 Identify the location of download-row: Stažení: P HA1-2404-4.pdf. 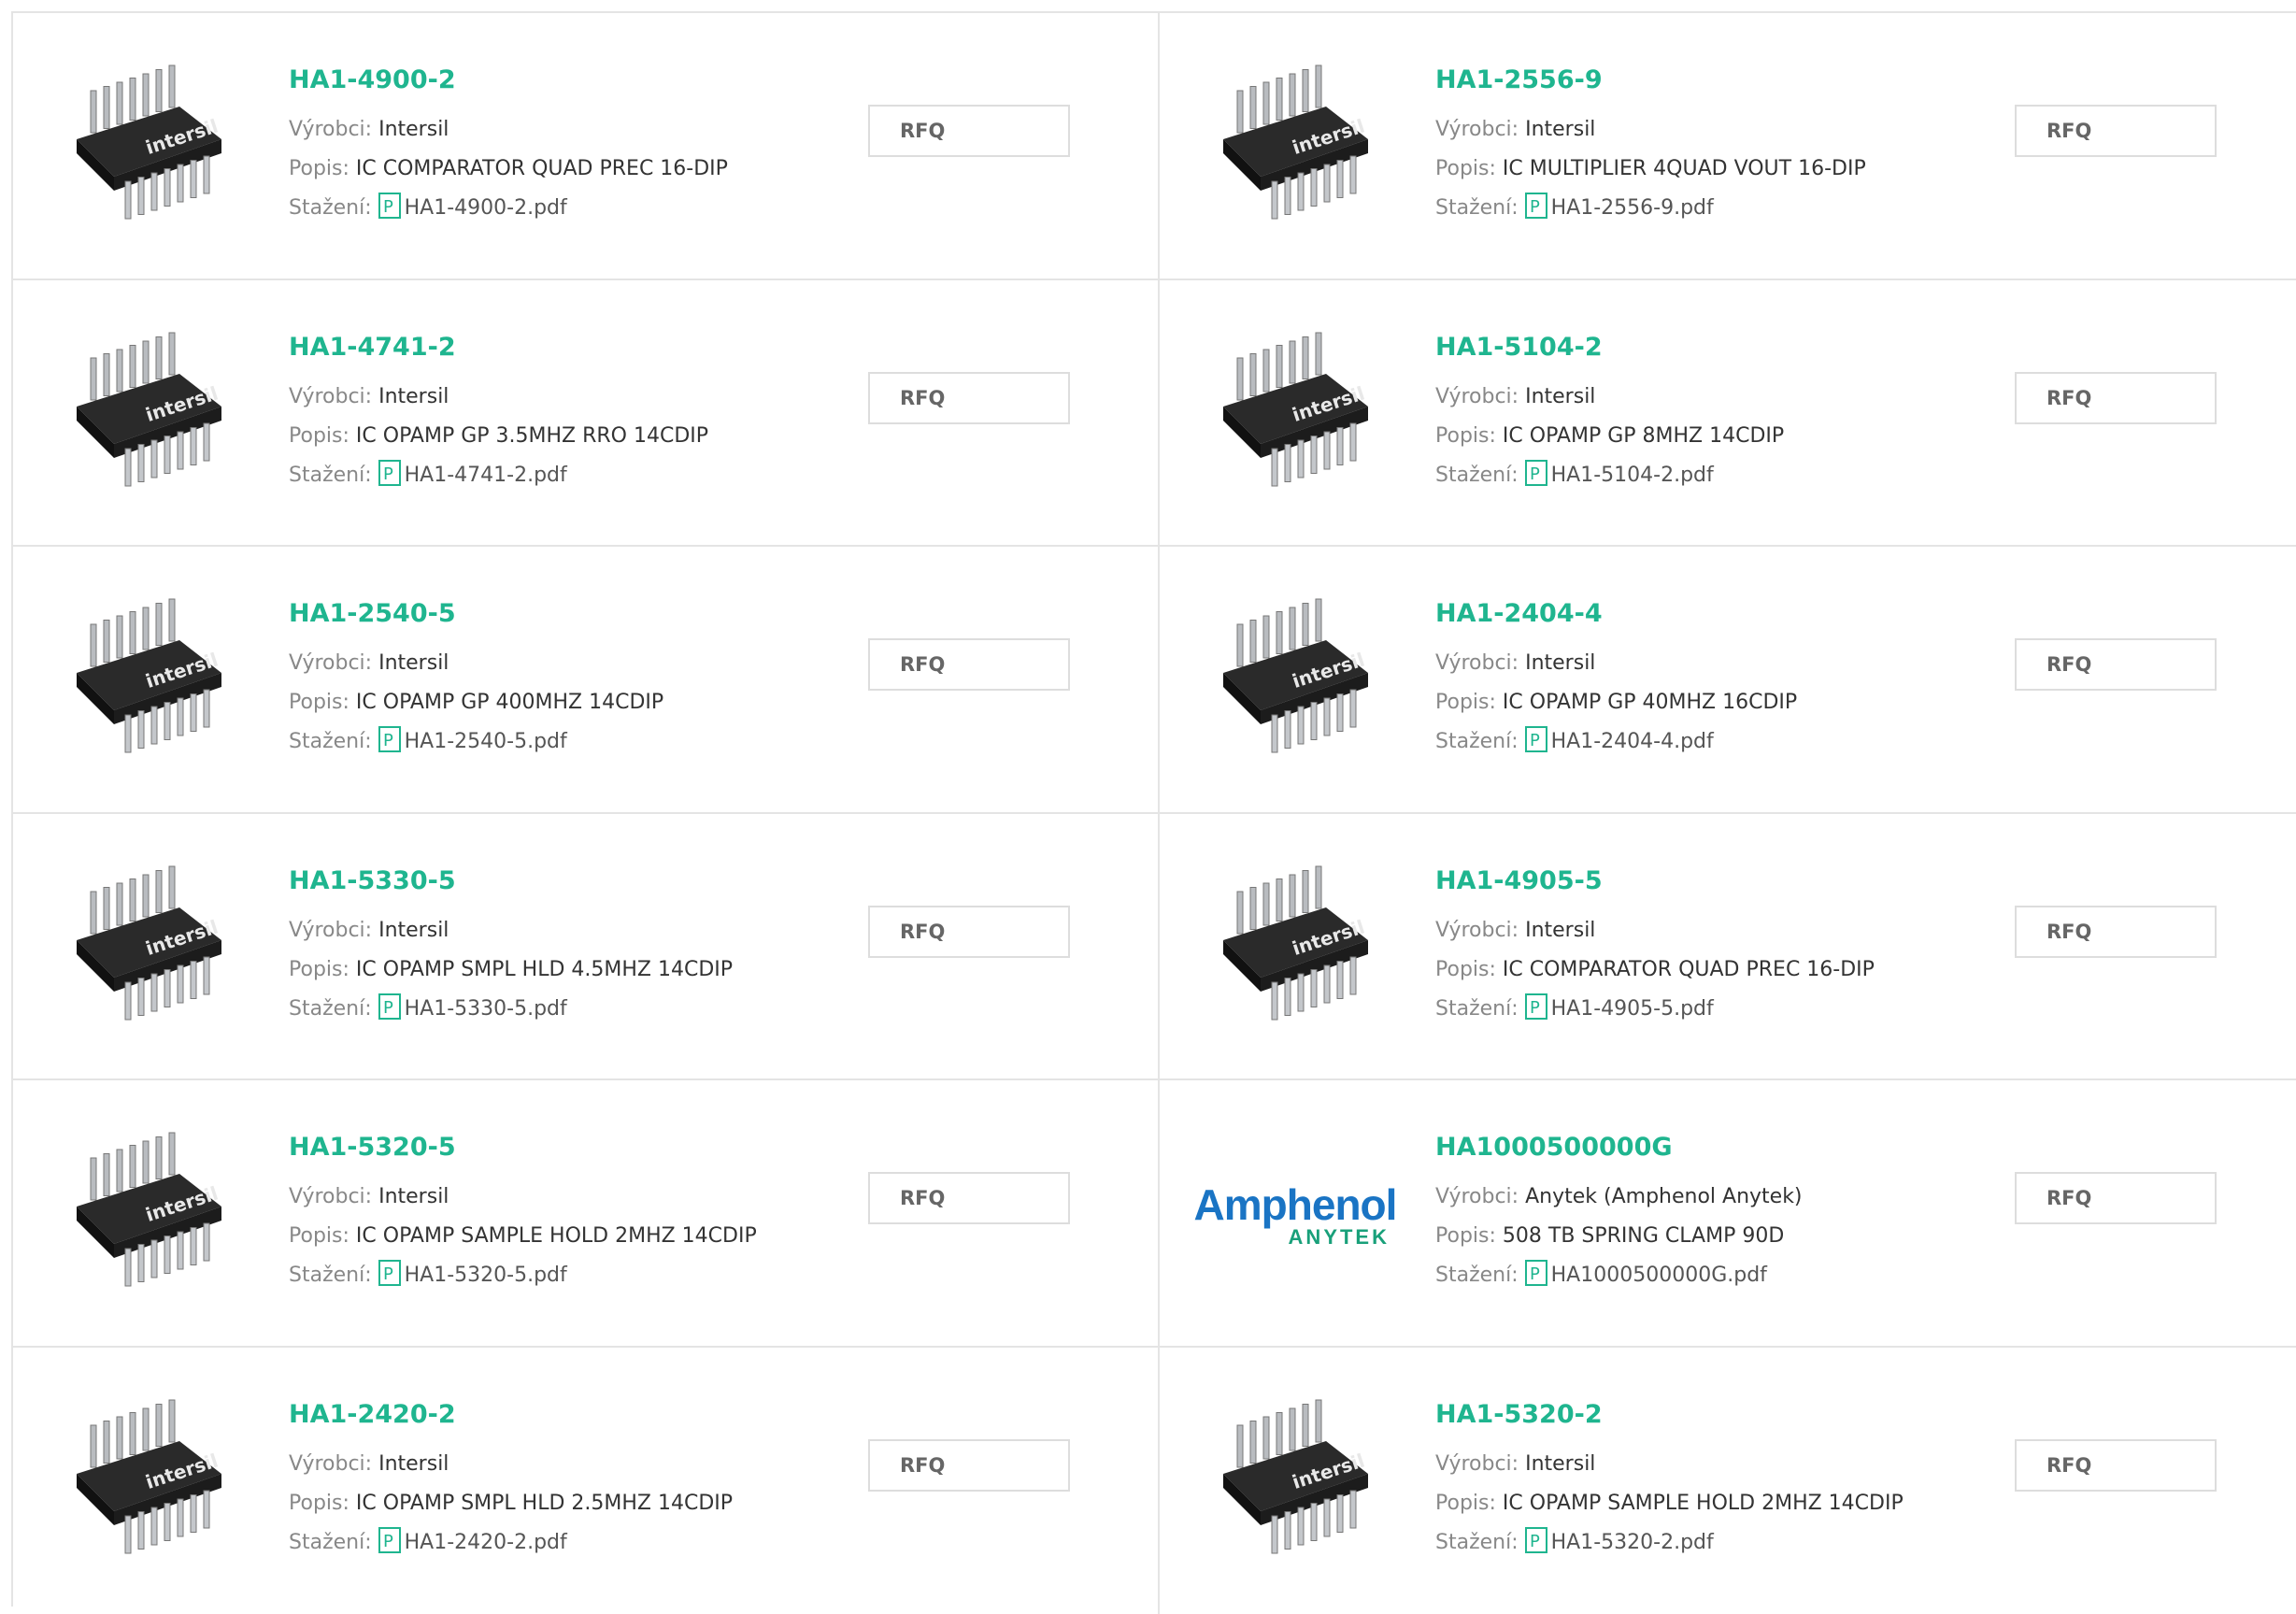
(1616, 744).